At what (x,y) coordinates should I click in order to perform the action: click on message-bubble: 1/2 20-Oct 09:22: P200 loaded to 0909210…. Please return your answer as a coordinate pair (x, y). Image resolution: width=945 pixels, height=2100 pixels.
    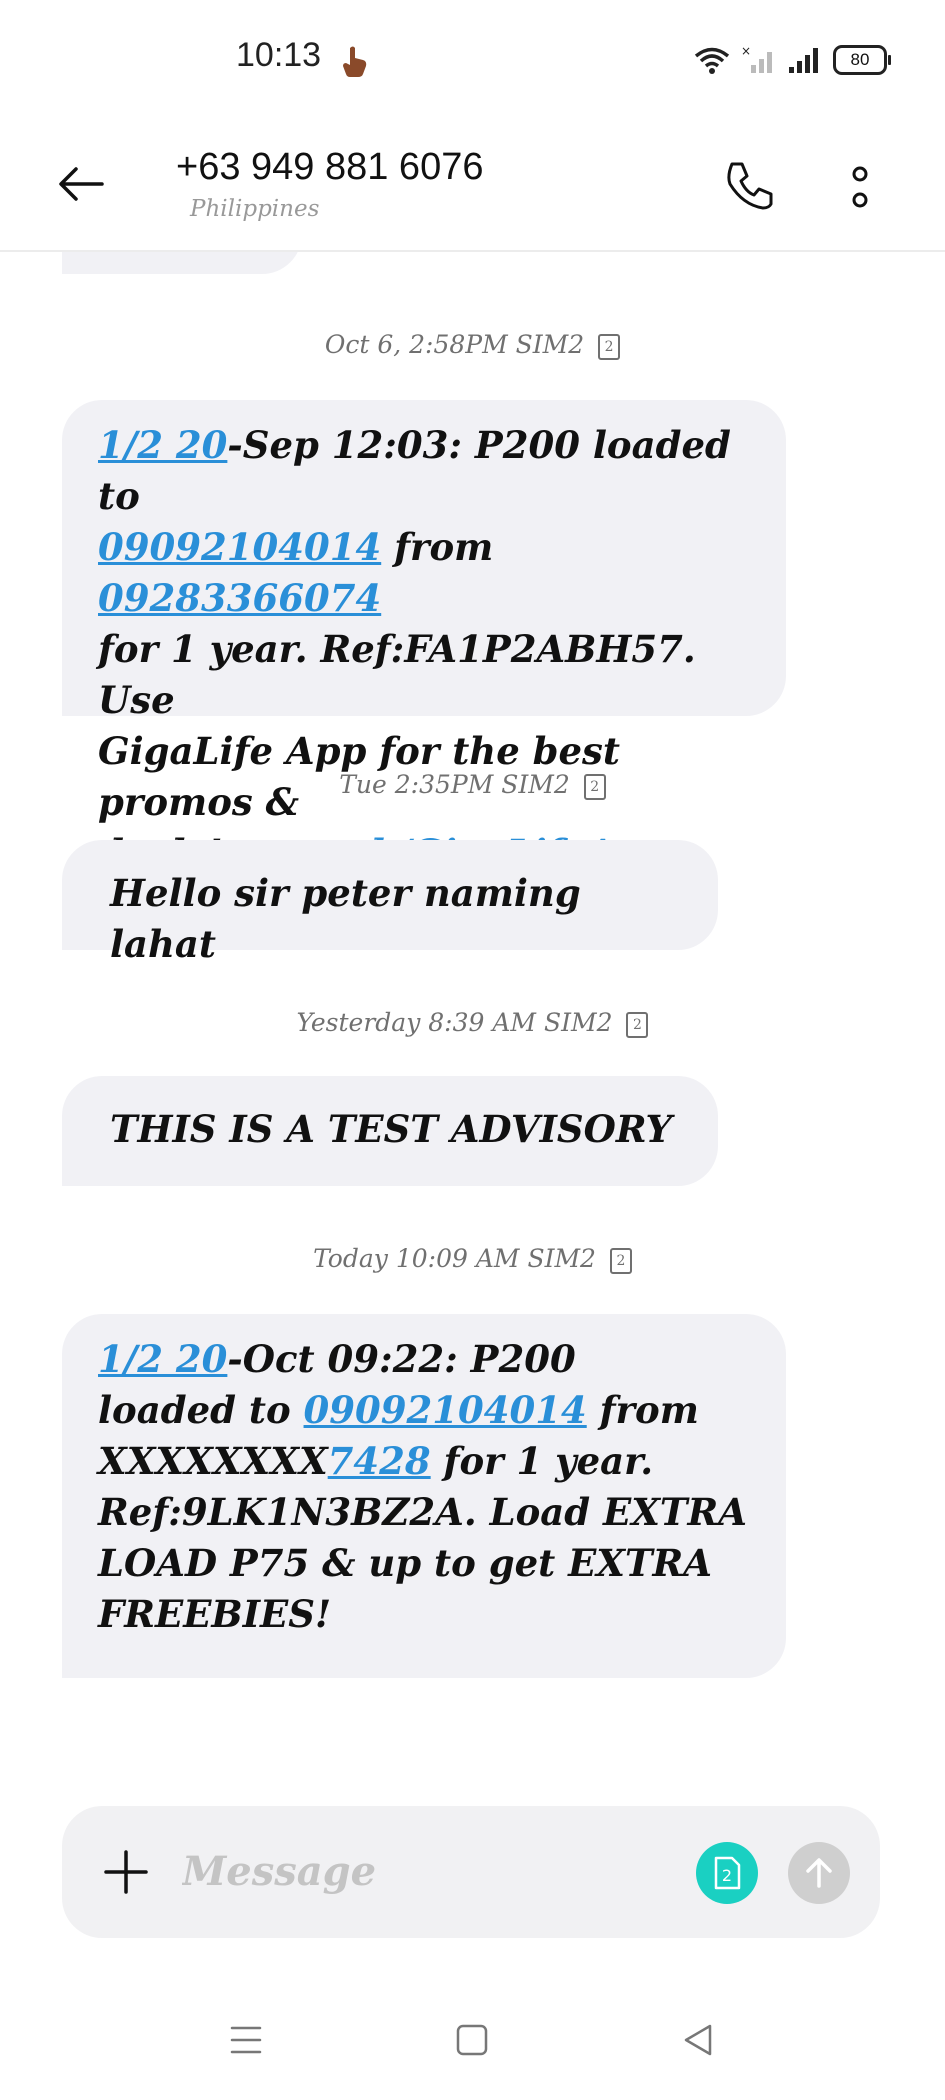
    Looking at the image, I should click on (424, 1496).